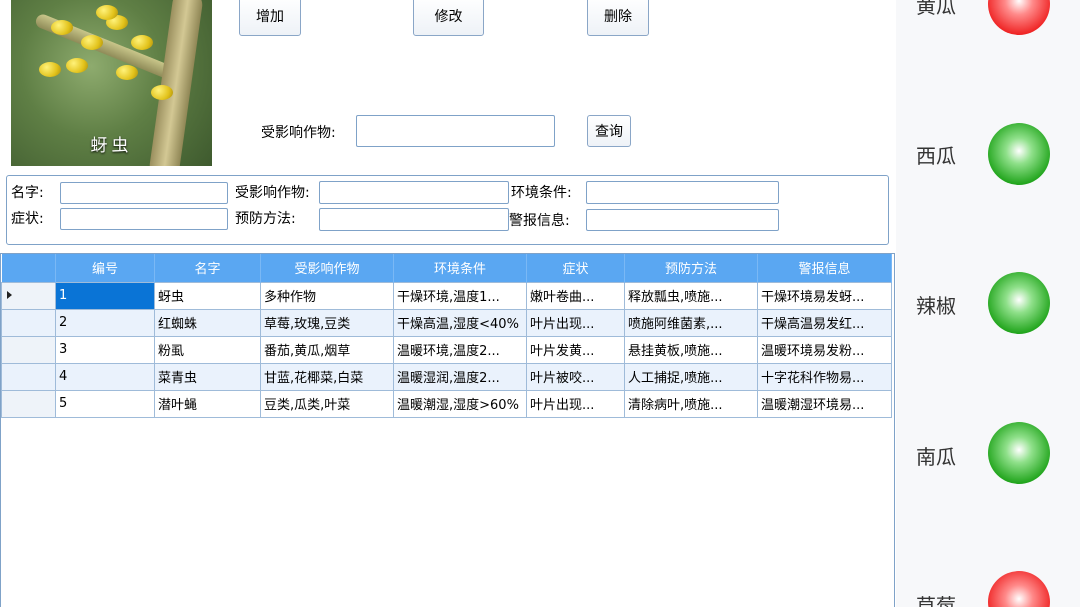 This screenshot has width=1080, height=607. I want to click on edit-button: 修改, so click(448, 18).